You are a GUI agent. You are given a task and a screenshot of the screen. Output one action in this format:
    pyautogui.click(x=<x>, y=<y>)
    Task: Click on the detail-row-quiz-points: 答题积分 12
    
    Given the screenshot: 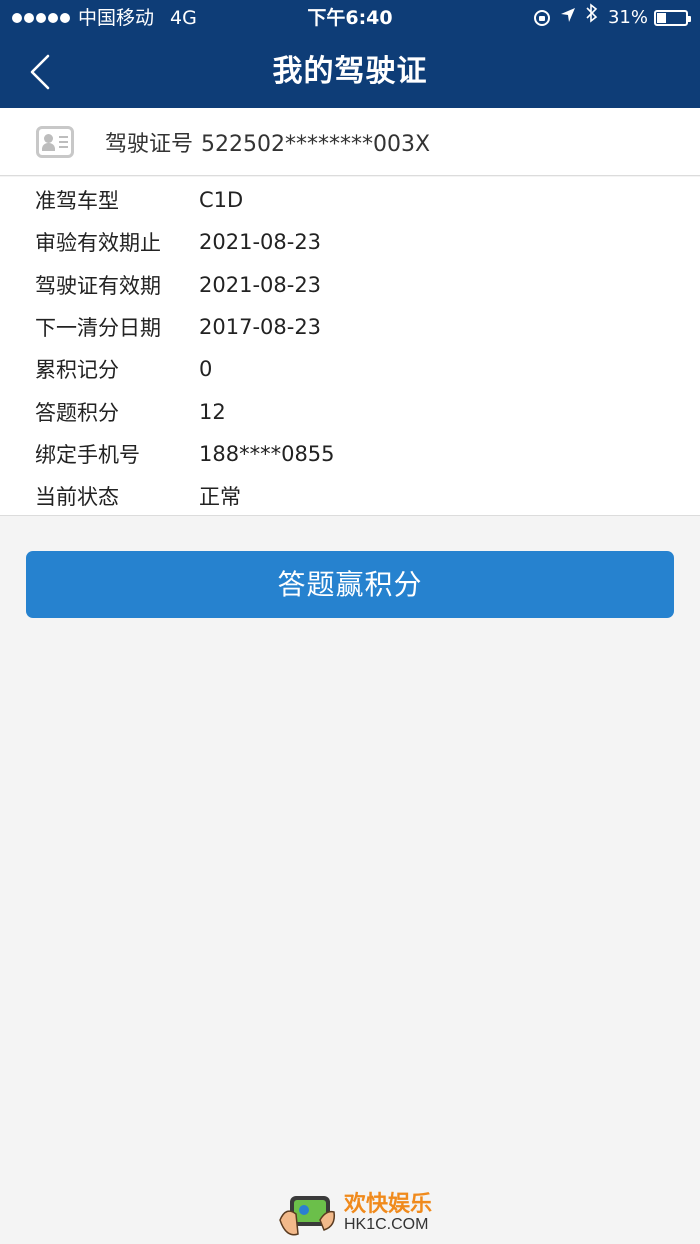 What is the action you would take?
    pyautogui.click(x=350, y=411)
    